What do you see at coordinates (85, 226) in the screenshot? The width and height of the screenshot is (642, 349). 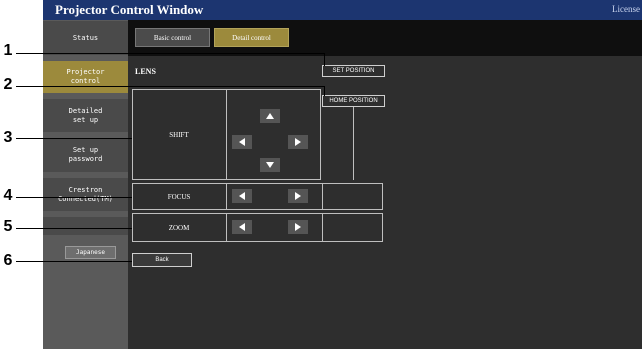 I see `sidebar-item-blank` at bounding box center [85, 226].